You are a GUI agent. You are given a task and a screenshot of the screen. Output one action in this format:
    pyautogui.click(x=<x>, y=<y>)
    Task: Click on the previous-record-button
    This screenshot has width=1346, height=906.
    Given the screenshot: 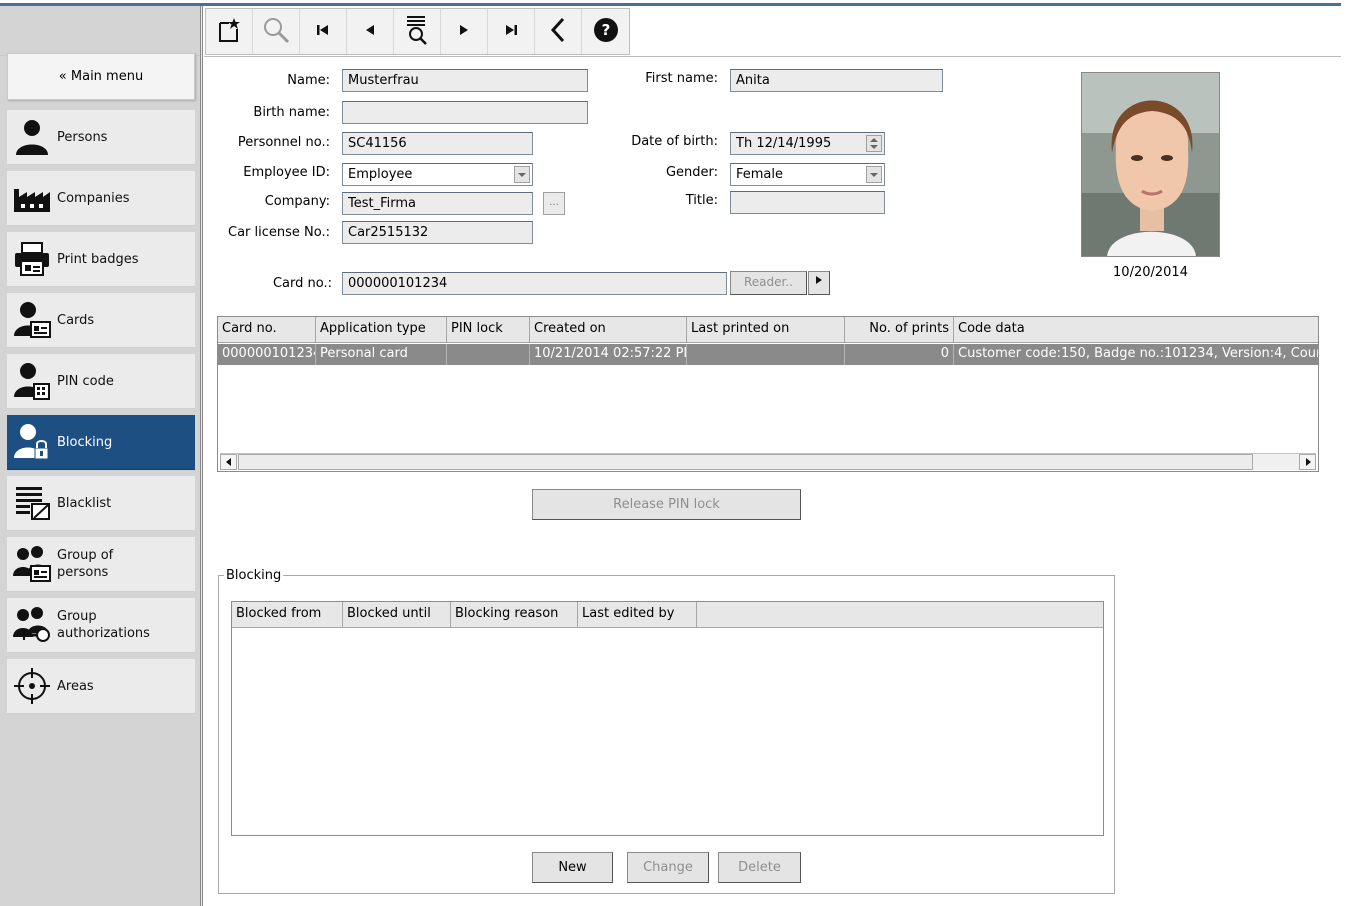 What is the action you would take?
    pyautogui.click(x=370, y=31)
    